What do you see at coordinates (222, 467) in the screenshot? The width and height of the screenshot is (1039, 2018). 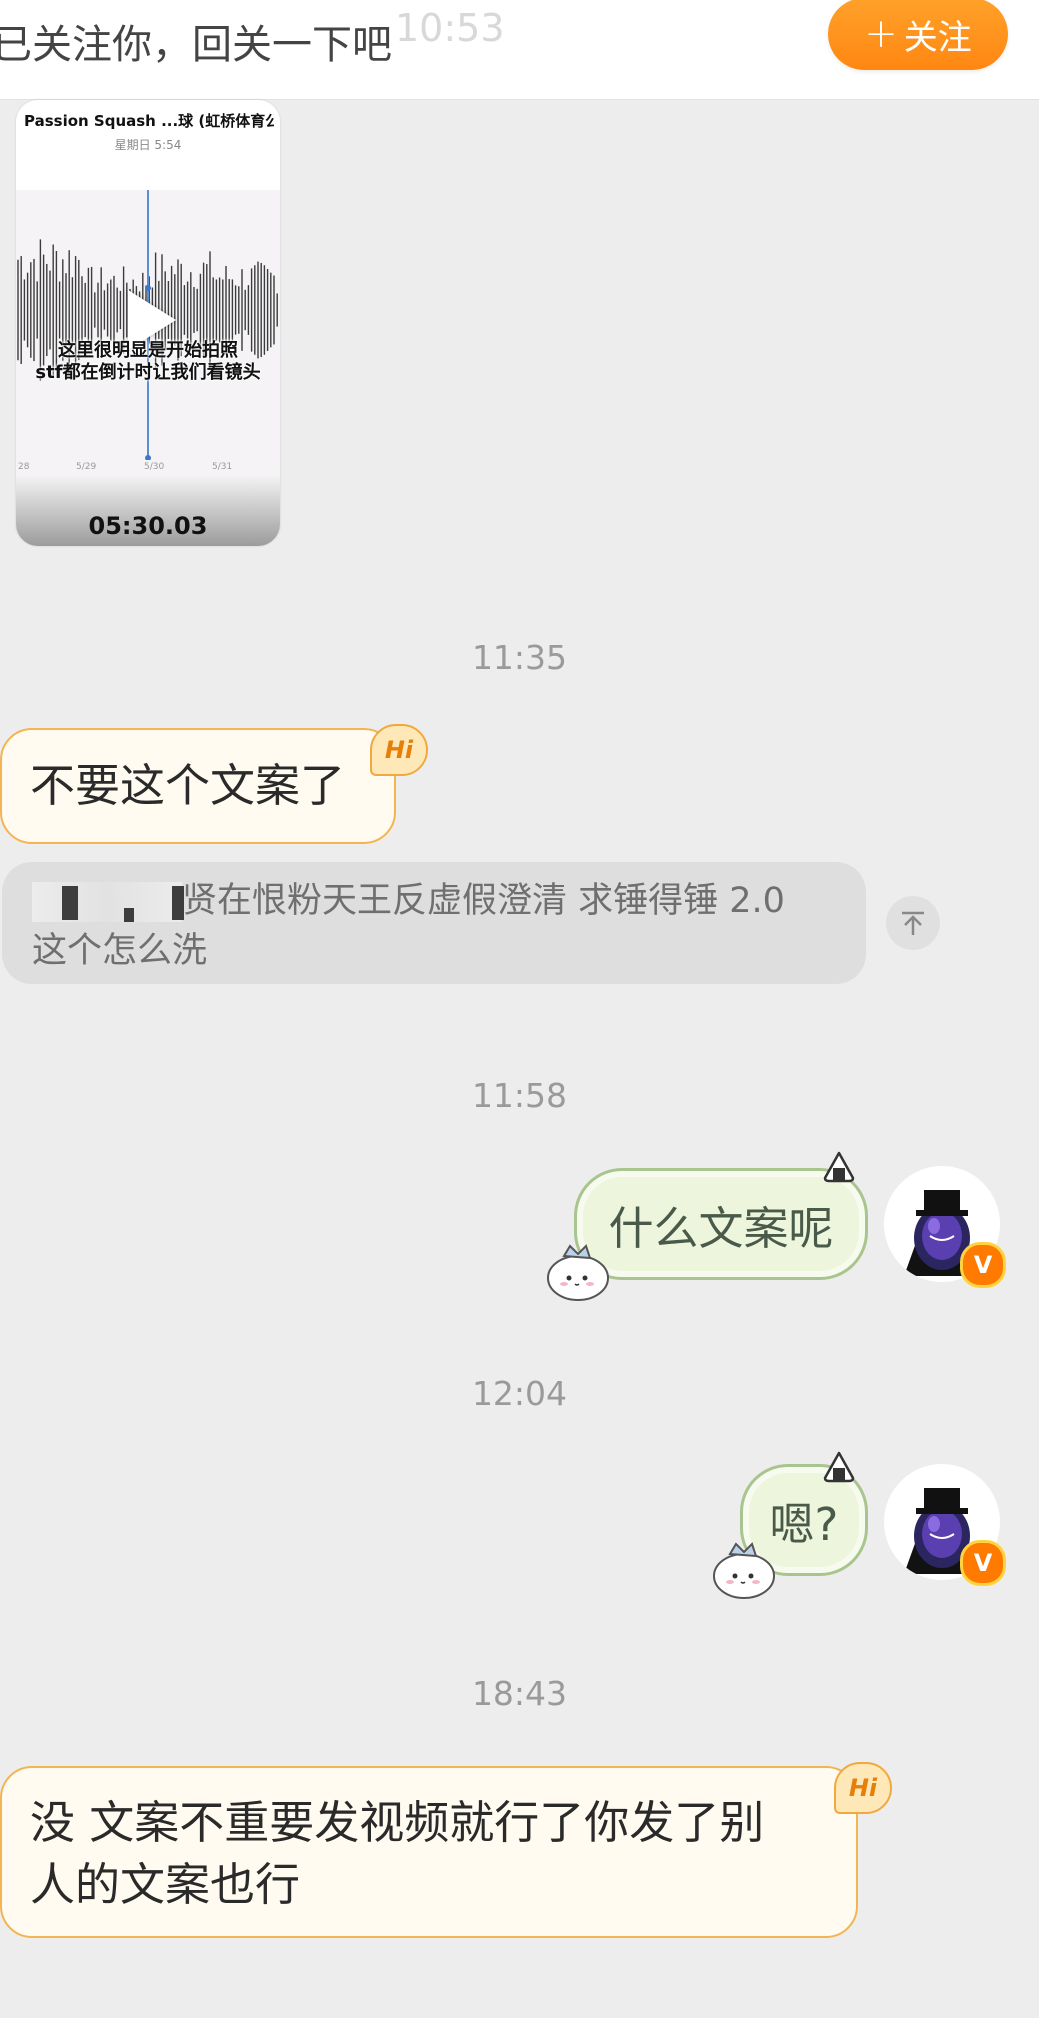 I see `timeline-tick: 5/31` at bounding box center [222, 467].